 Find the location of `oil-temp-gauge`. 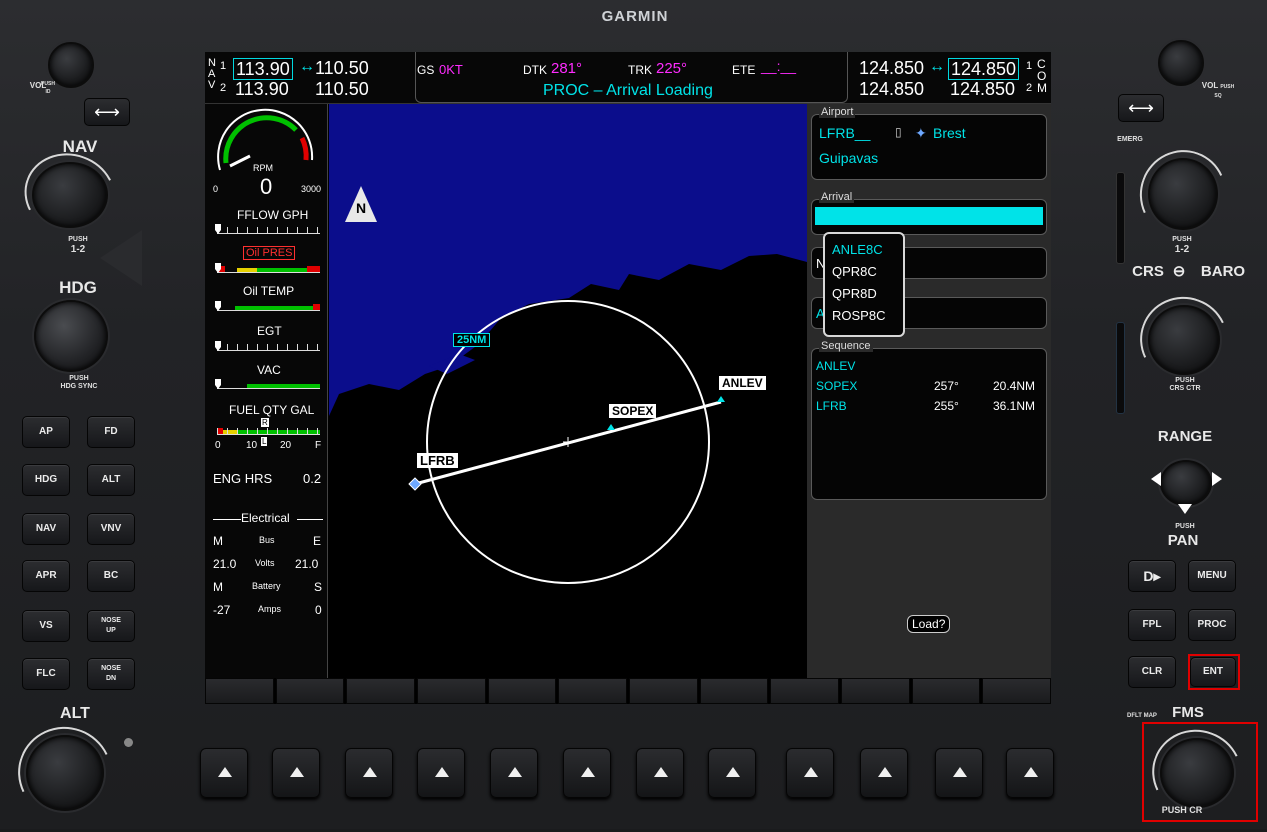

oil-temp-gauge is located at coordinates (267, 306).